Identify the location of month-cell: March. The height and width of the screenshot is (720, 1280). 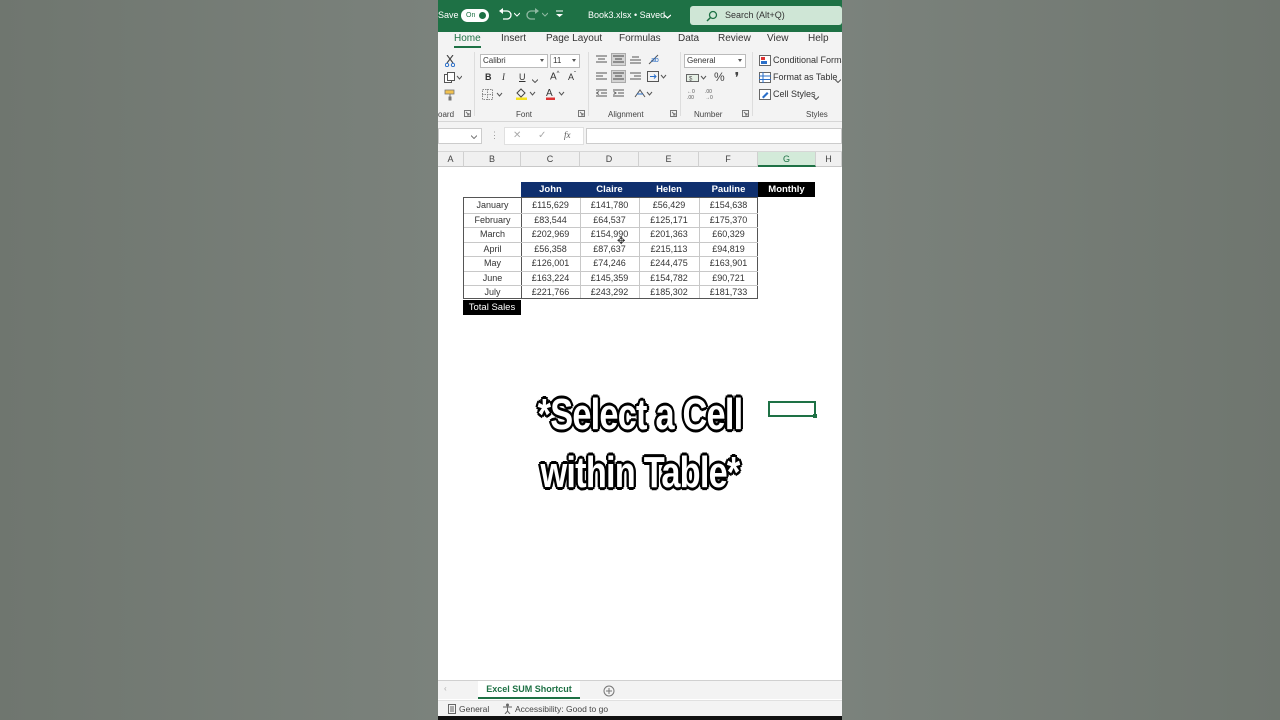
(492, 234).